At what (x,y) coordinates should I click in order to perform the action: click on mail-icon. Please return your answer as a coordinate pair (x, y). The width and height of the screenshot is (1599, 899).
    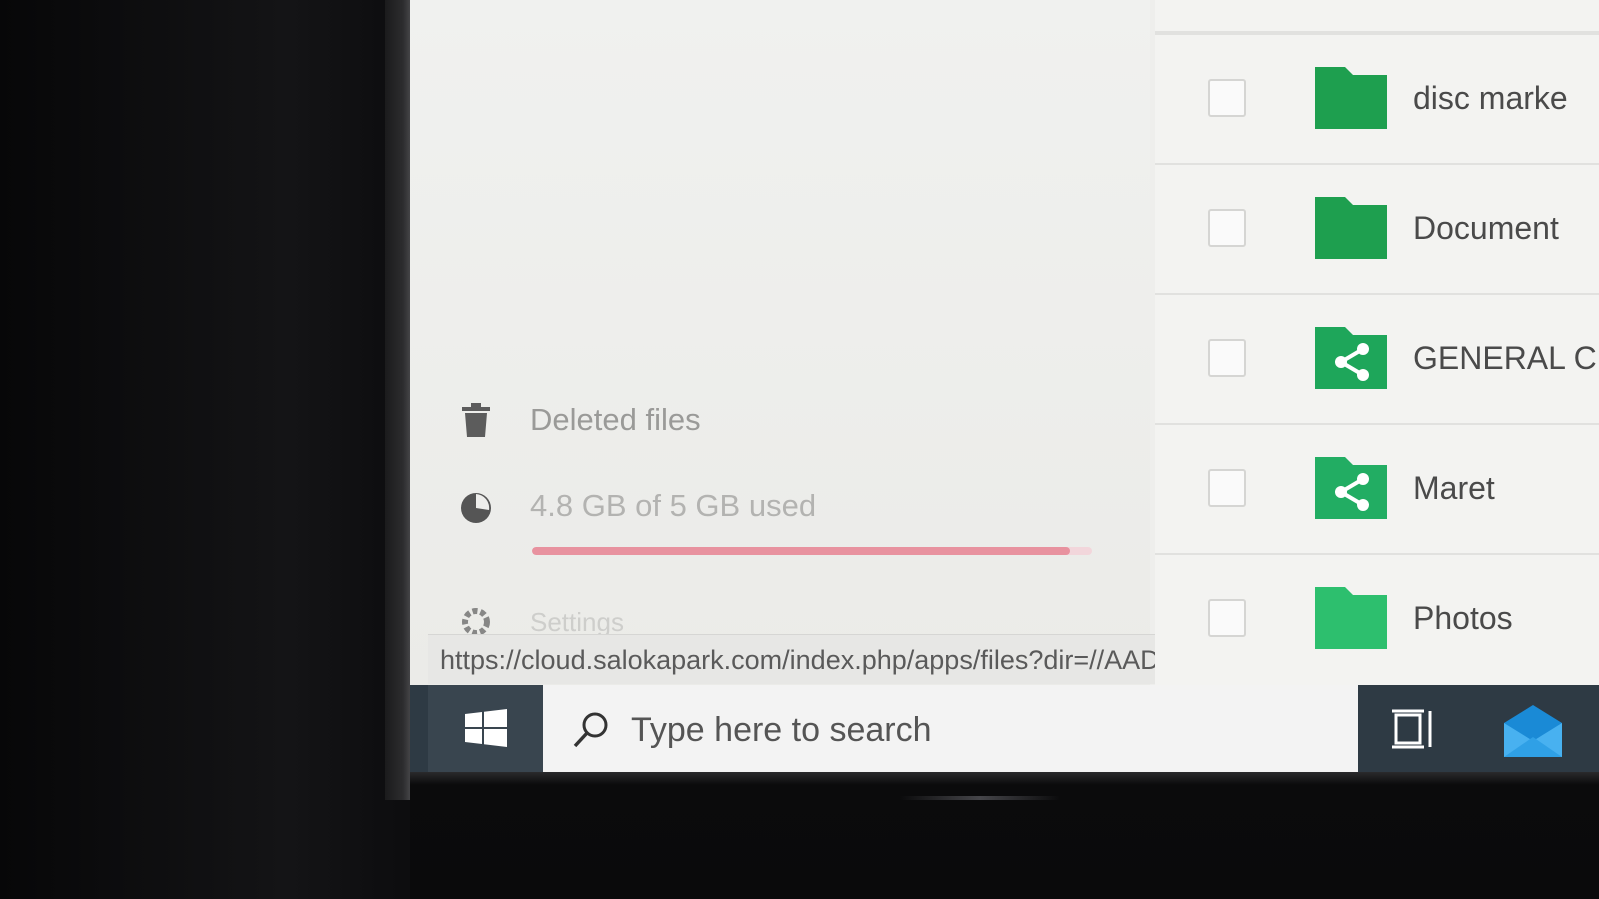
    Looking at the image, I should click on (1533, 733).